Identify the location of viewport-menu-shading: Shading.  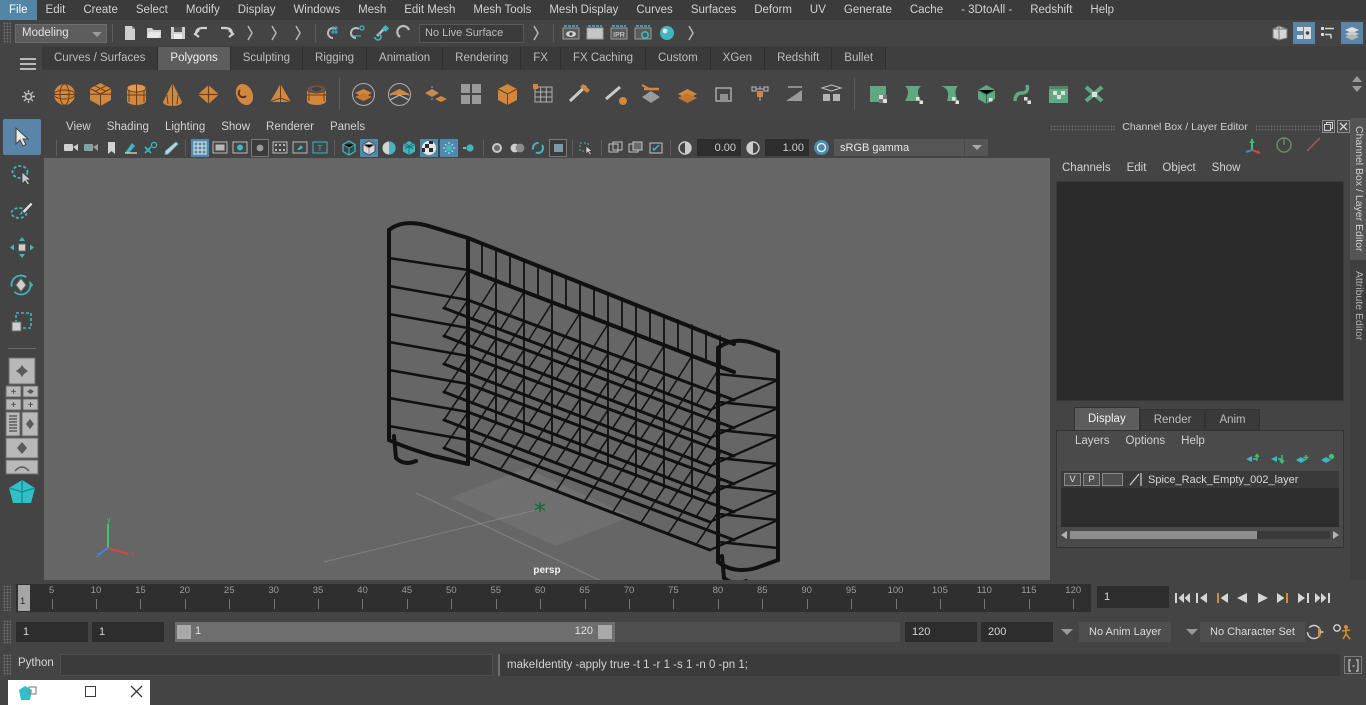
(128, 127).